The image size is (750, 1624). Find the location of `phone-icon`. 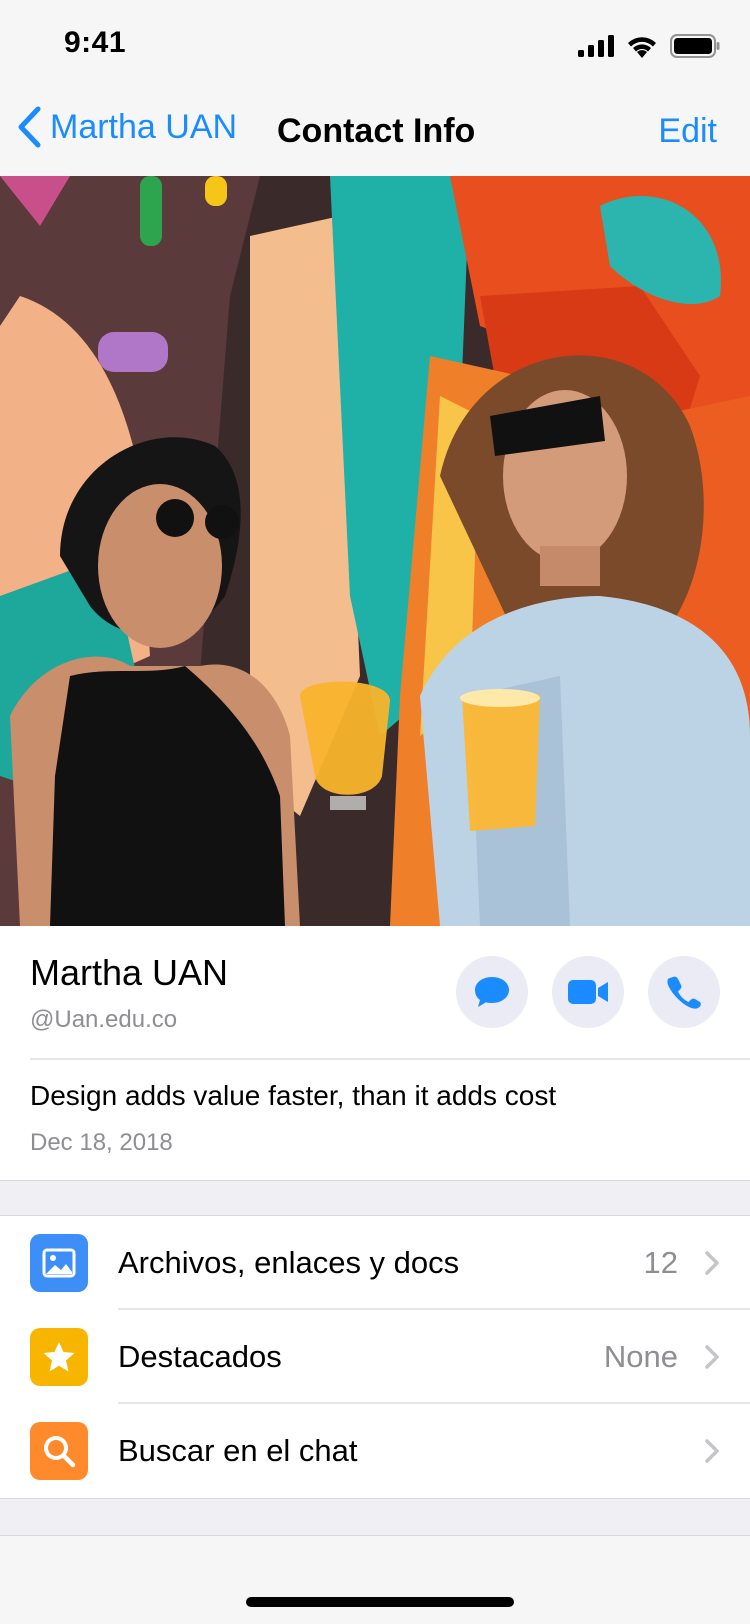

phone-icon is located at coordinates (684, 992).